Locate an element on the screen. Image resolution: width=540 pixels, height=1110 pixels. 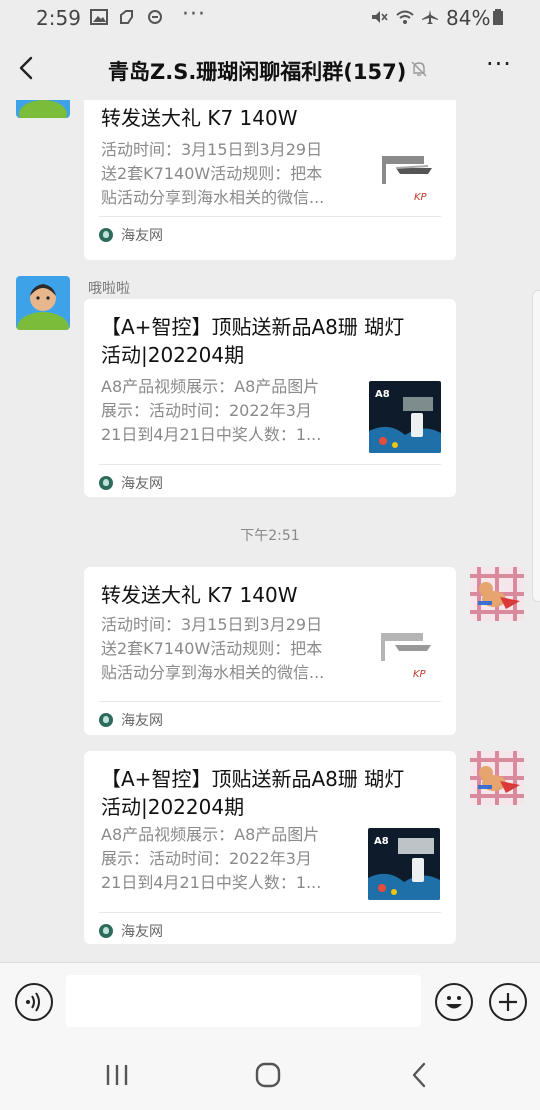
emoji-button is located at coordinates (454, 1002).